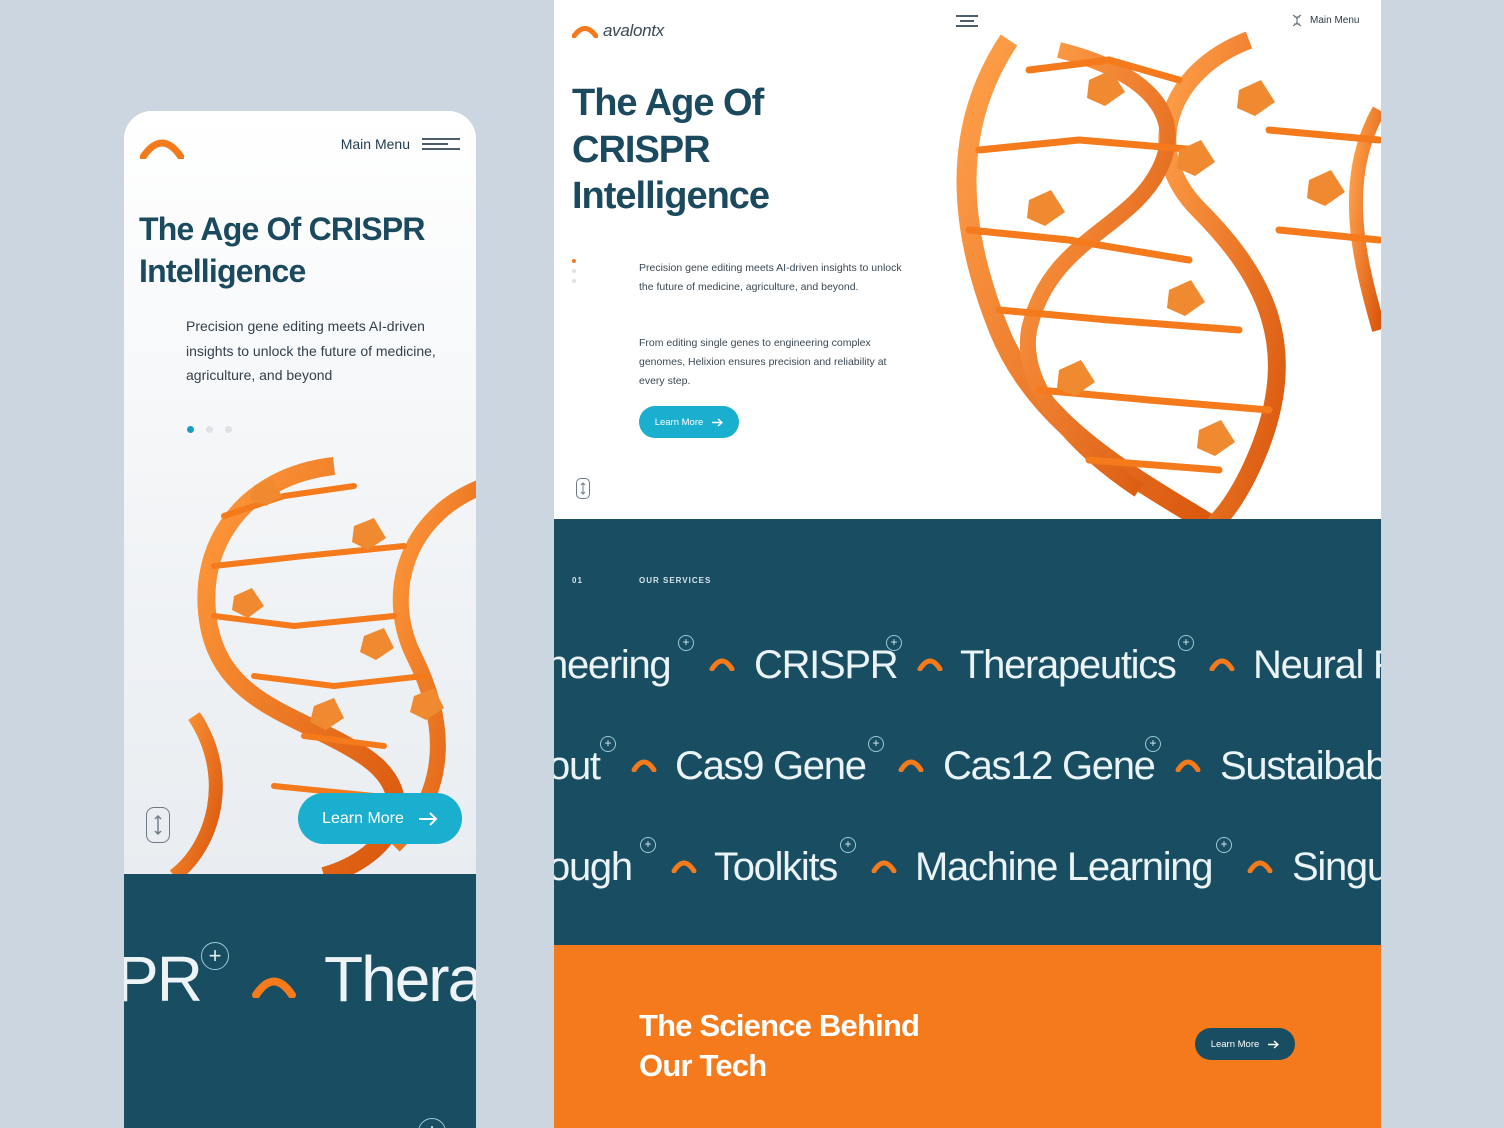 Image resolution: width=1504 pixels, height=1128 pixels. What do you see at coordinates (577, 766) in the screenshot?
I see `service-word: out` at bounding box center [577, 766].